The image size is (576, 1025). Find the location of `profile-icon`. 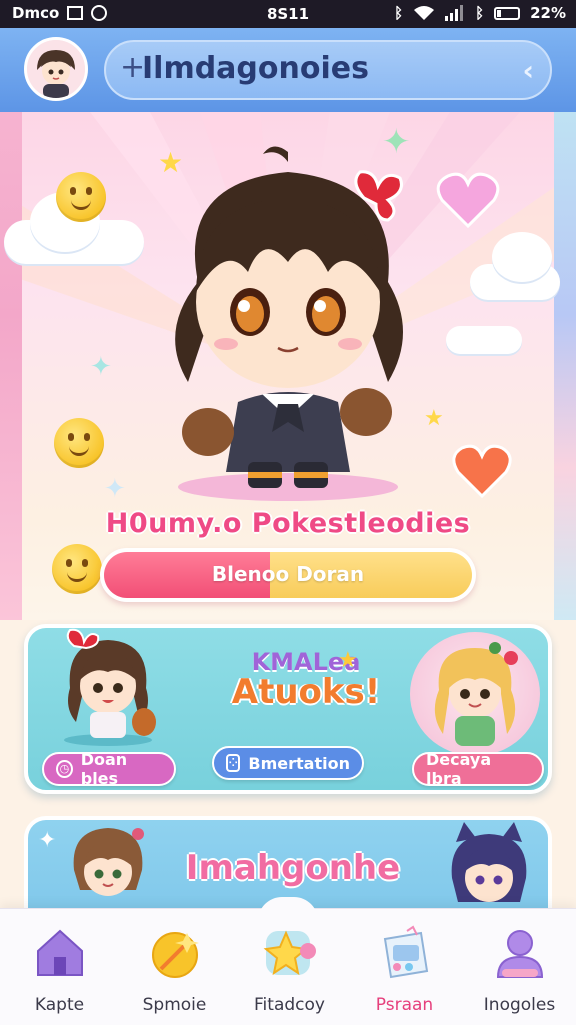

profile-icon is located at coordinates (520, 953).